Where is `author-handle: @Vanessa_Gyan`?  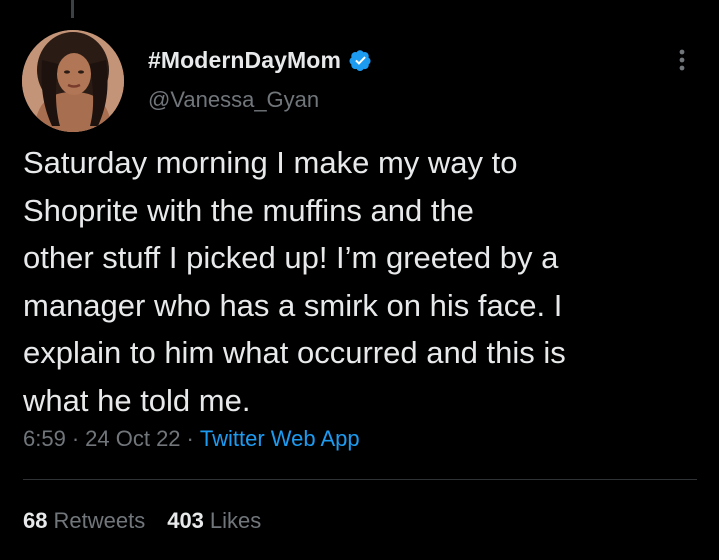
author-handle: @Vanessa_Gyan is located at coordinates (233, 100).